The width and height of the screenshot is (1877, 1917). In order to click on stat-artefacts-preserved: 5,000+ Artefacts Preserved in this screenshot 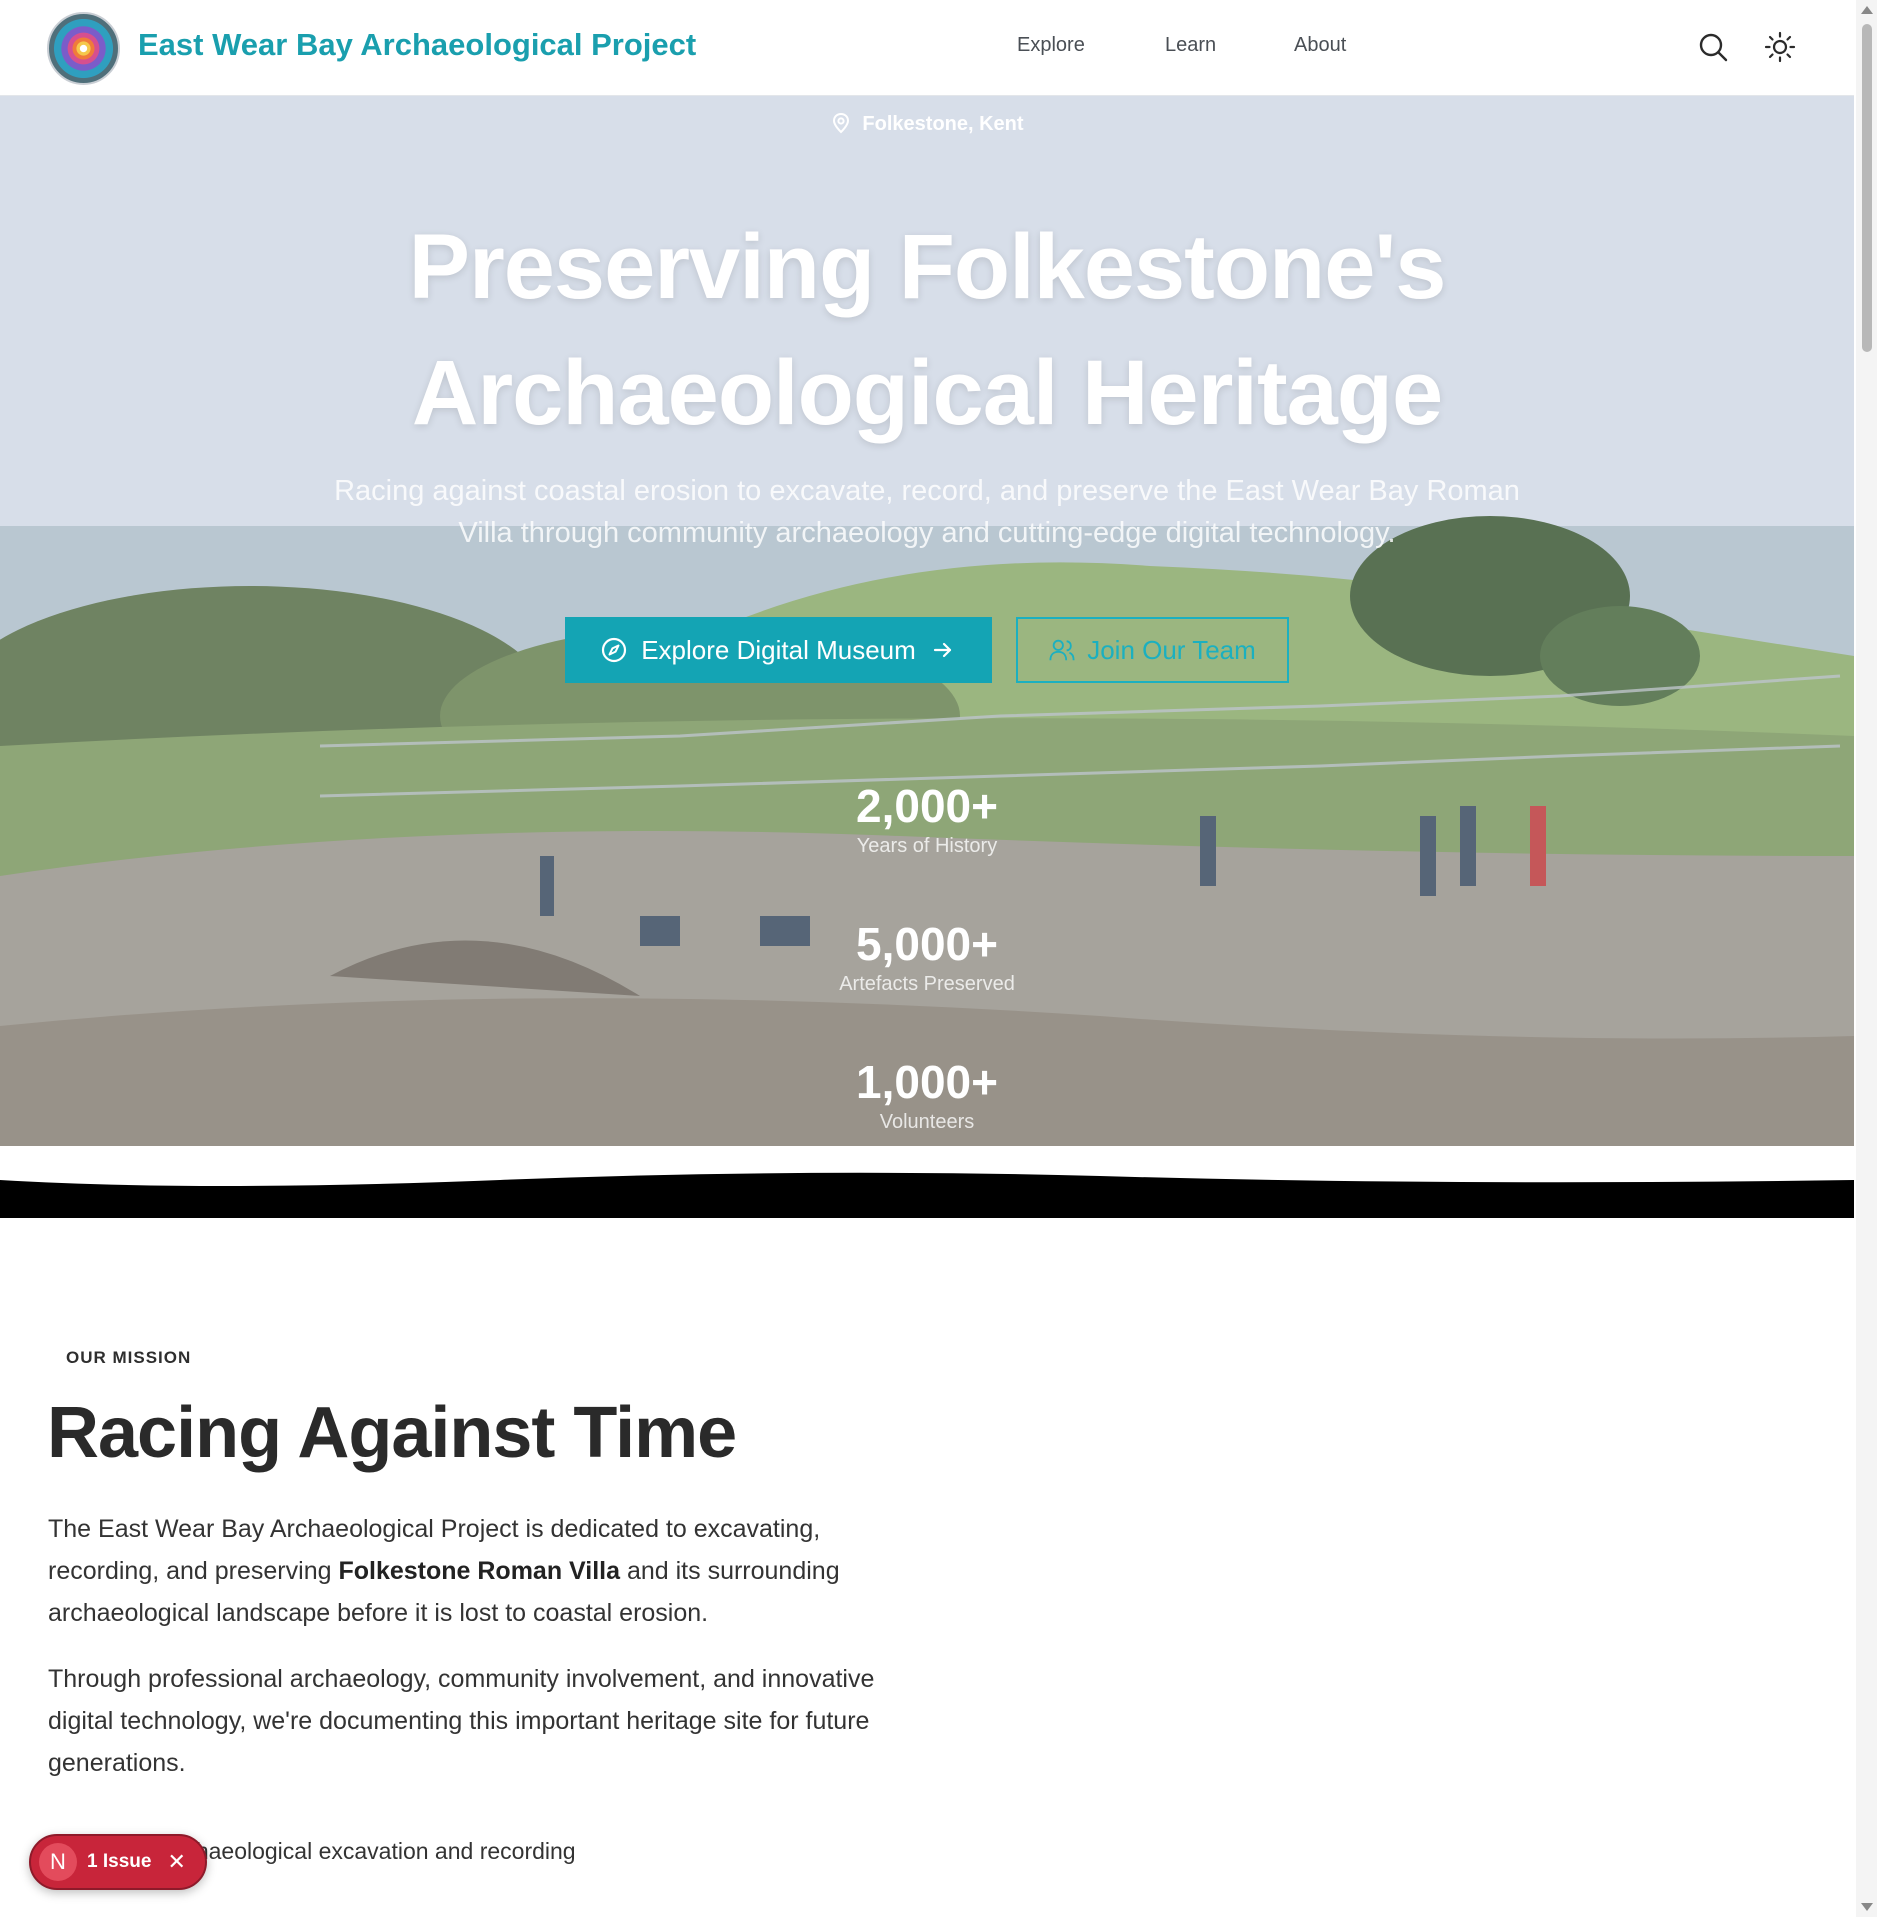, I will do `click(927, 957)`.